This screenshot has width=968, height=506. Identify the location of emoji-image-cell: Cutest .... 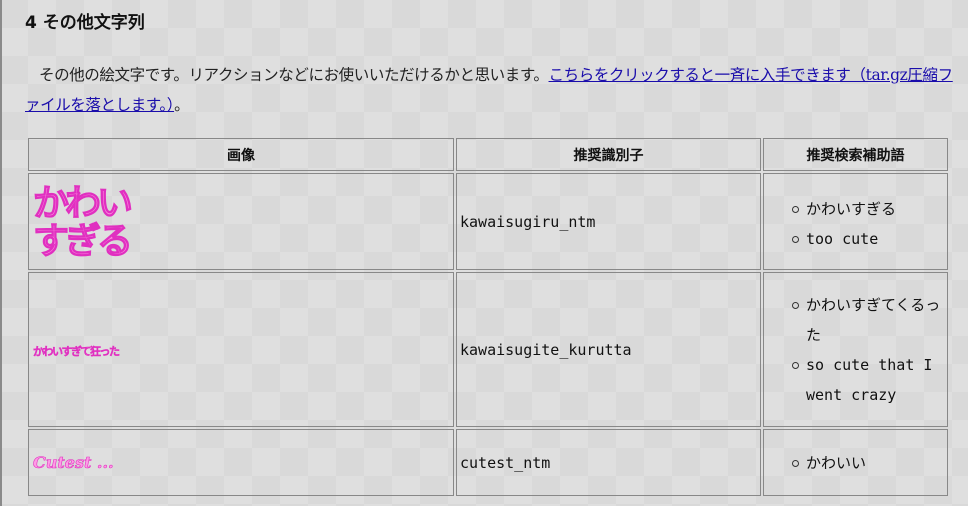
(241, 462).